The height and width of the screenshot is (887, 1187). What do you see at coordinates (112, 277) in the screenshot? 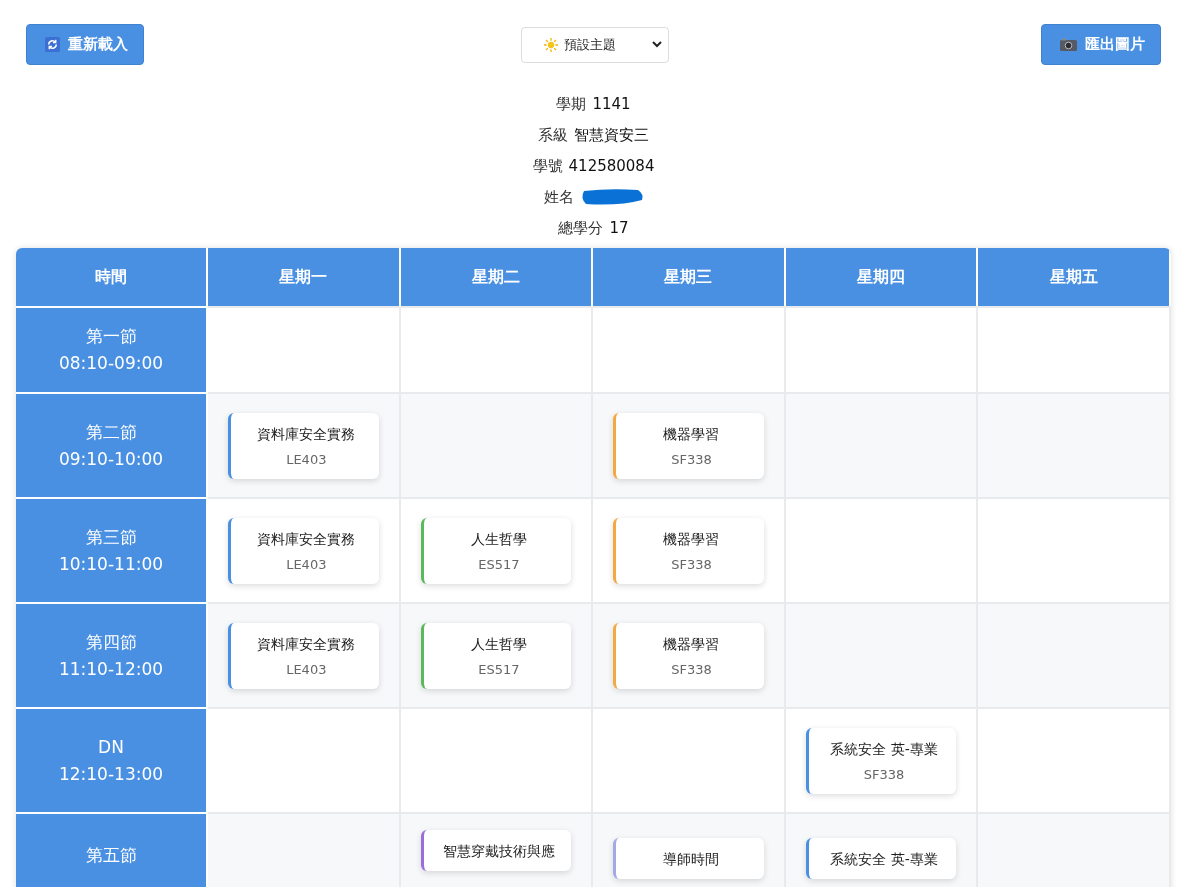
I see `column-header: 時間` at bounding box center [112, 277].